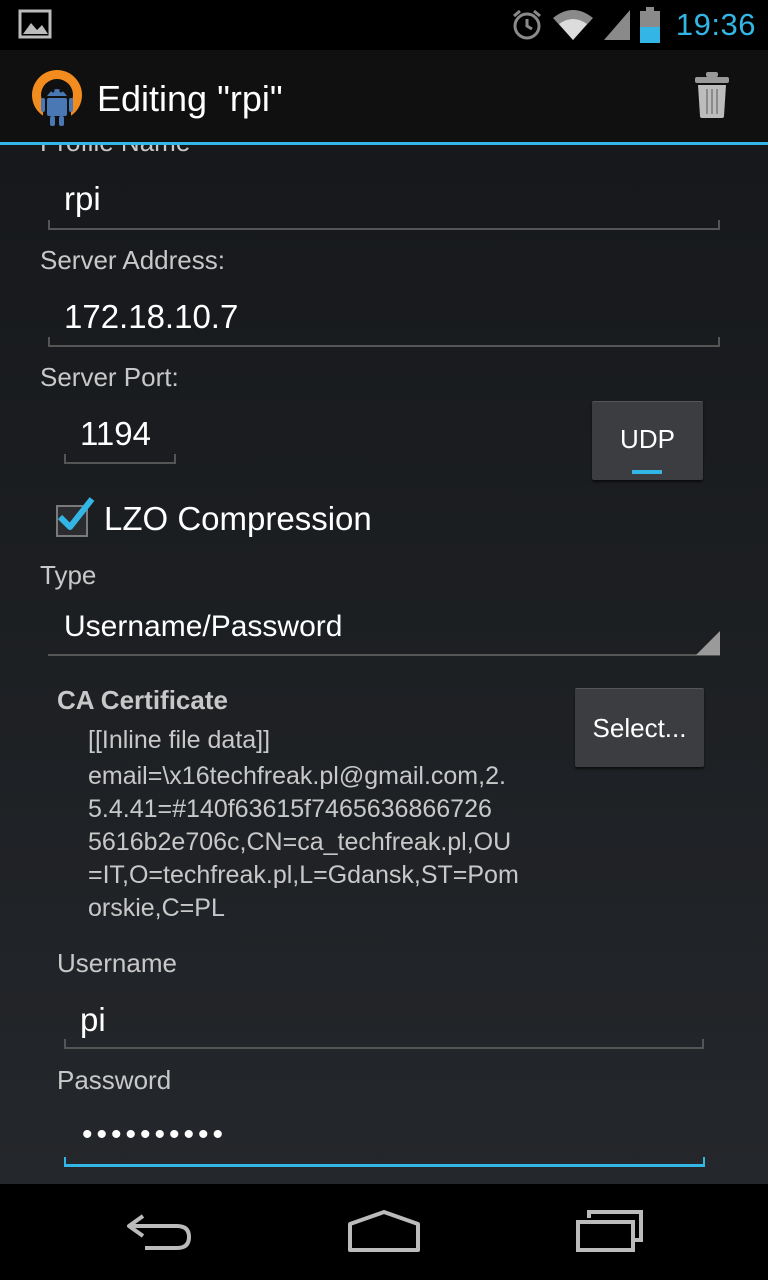  I want to click on checkmark-icon, so click(76, 513).